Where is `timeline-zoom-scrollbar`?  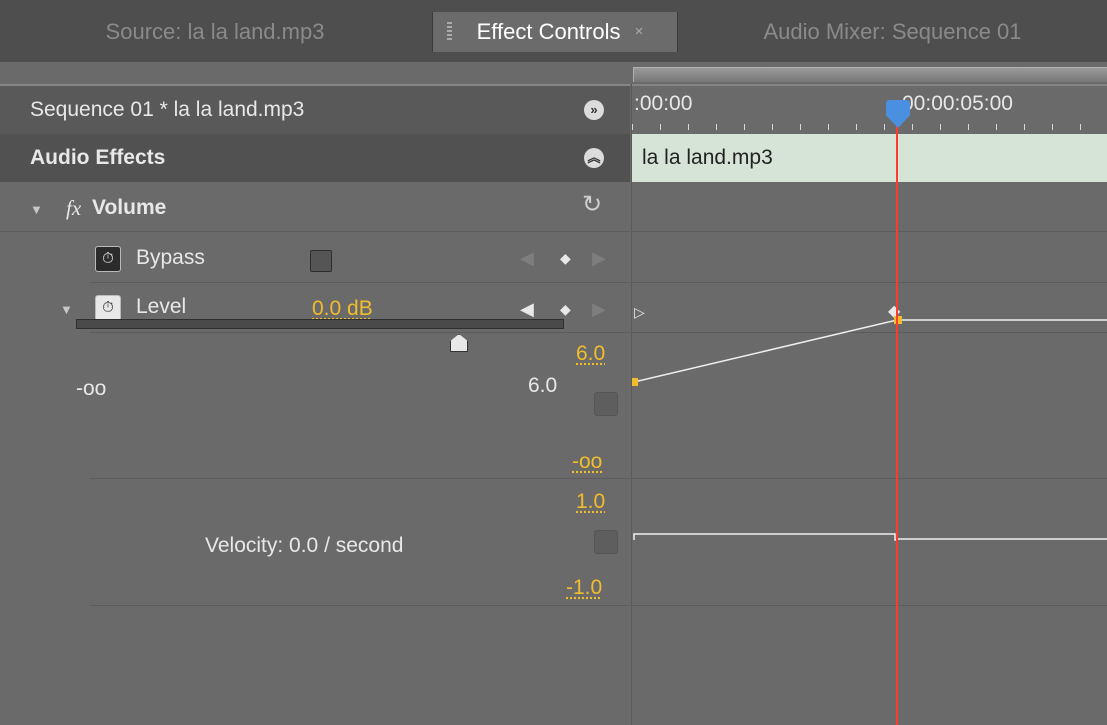 timeline-zoom-scrollbar is located at coordinates (870, 74).